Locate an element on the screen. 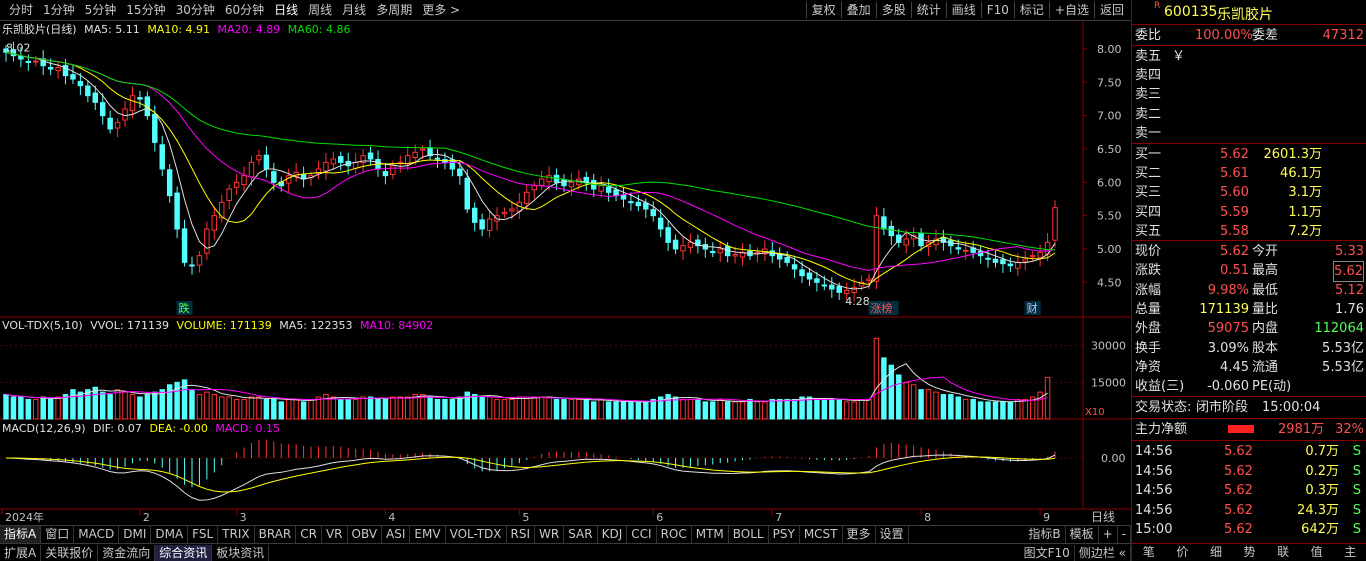 This screenshot has width=1366, height=561. quote-bottom-tab: 笔 is located at coordinates (1149, 552).